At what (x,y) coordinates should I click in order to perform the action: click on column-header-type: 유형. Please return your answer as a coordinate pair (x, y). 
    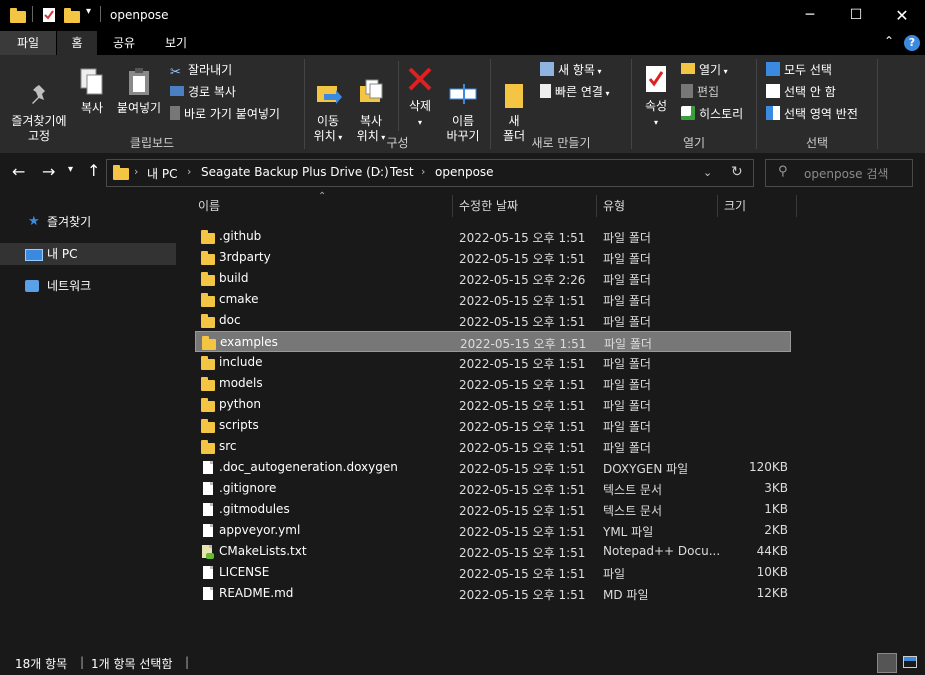
    Looking at the image, I should click on (614, 205).